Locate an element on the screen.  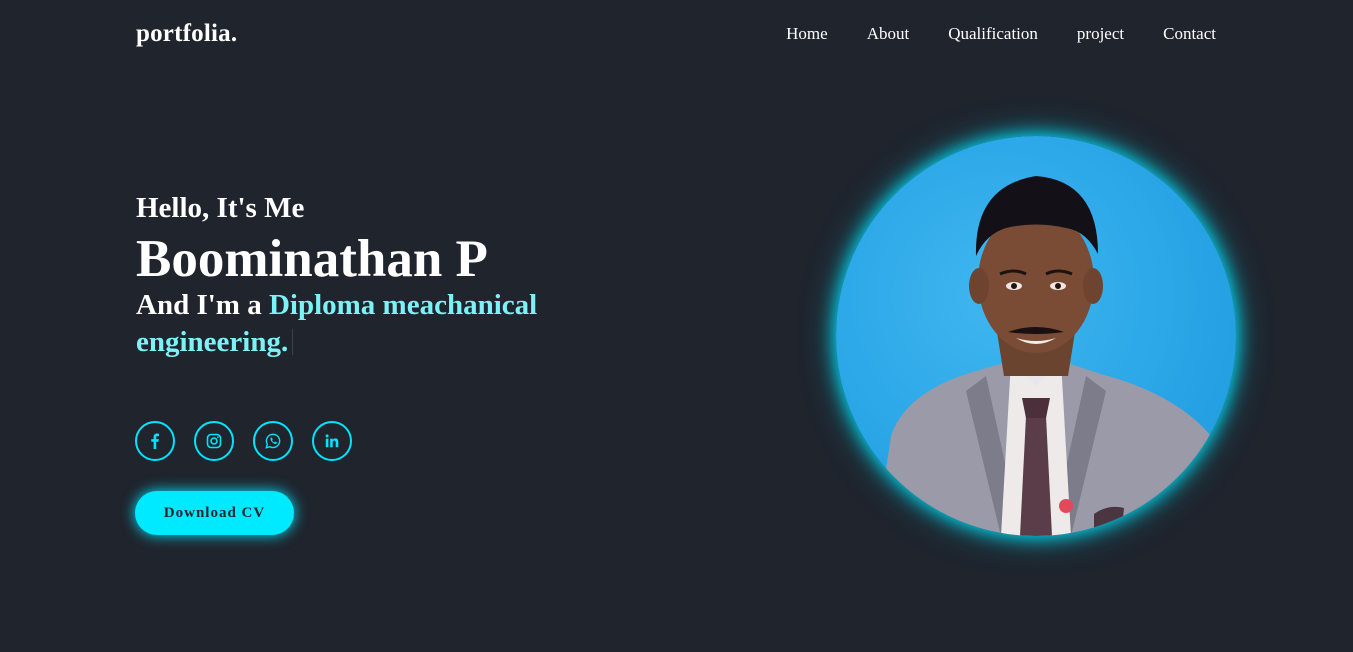
typing-cursor is located at coordinates (293, 342).